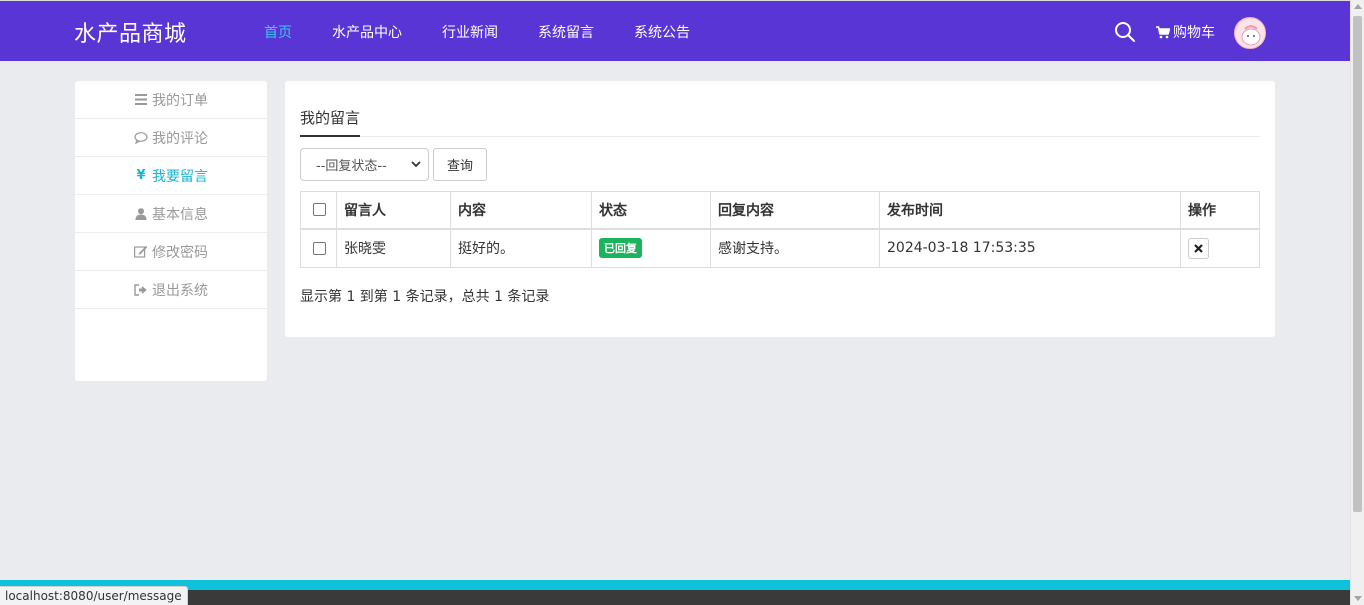 This screenshot has height=605, width=1364. I want to click on nav-announcements: 系统公告, so click(662, 32).